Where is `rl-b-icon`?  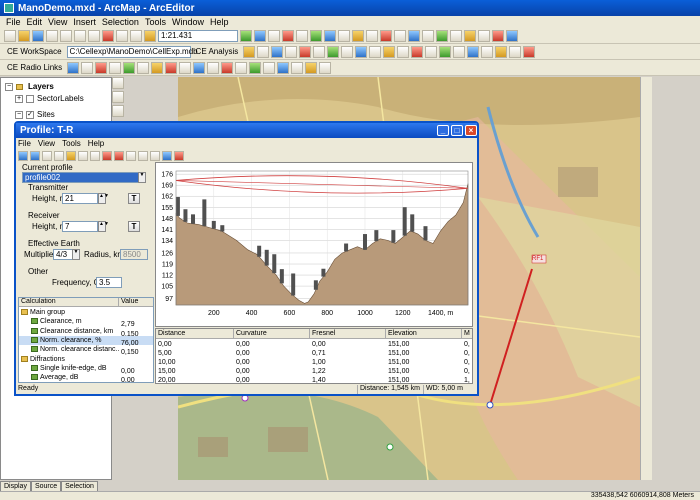 rl-b-icon is located at coordinates (87, 67).